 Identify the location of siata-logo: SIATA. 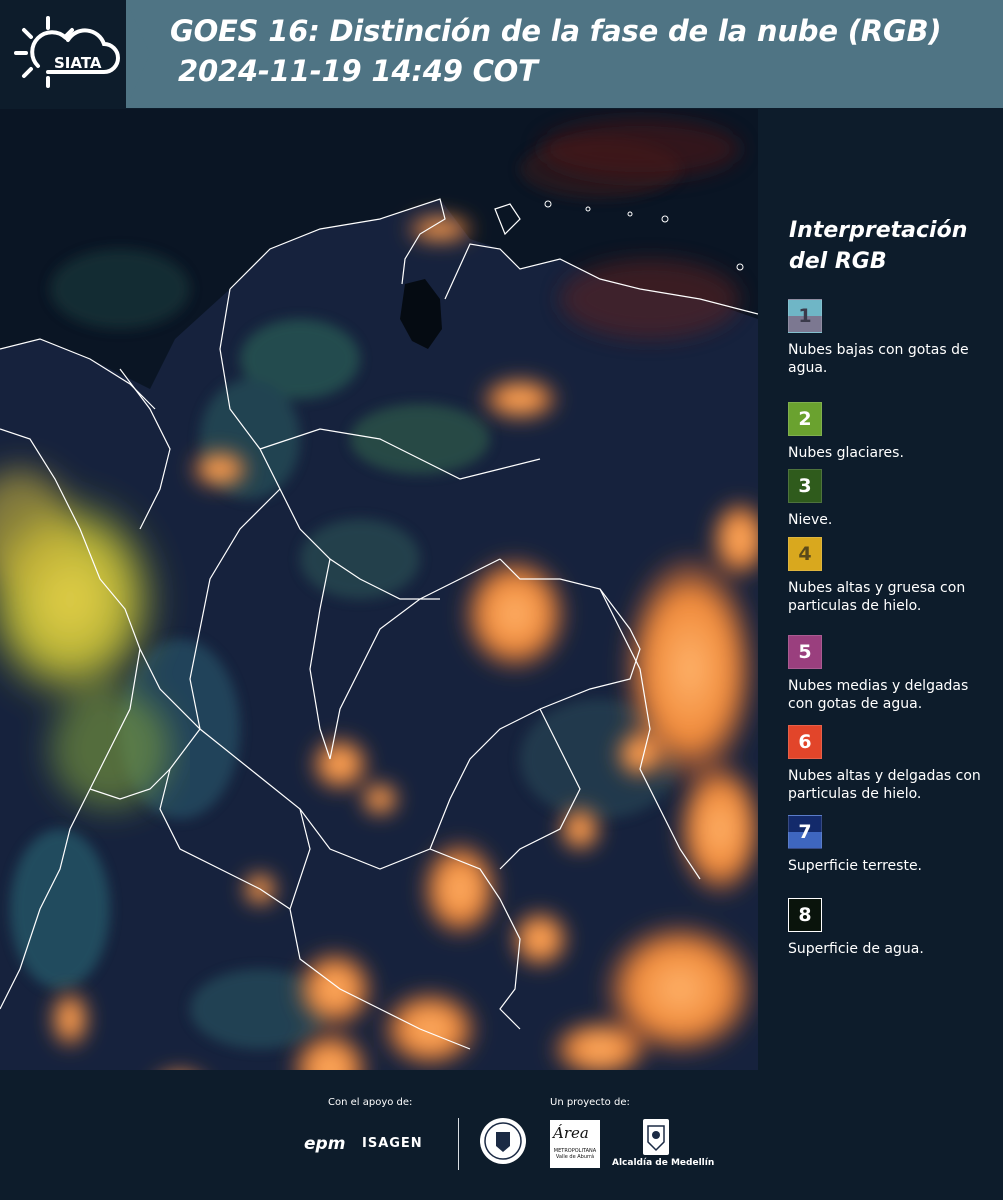
(68, 54).